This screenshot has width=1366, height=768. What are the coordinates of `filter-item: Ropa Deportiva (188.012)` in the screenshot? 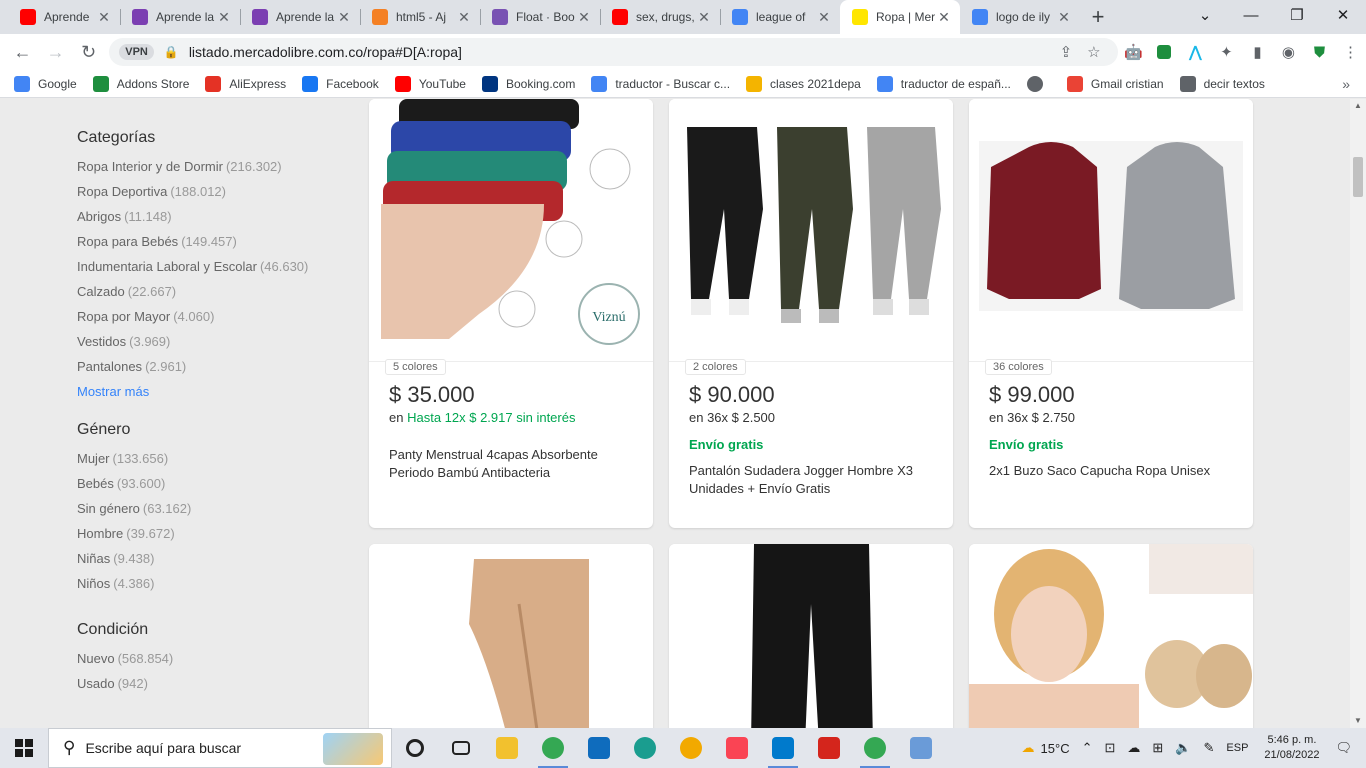 It's located at (217, 194).